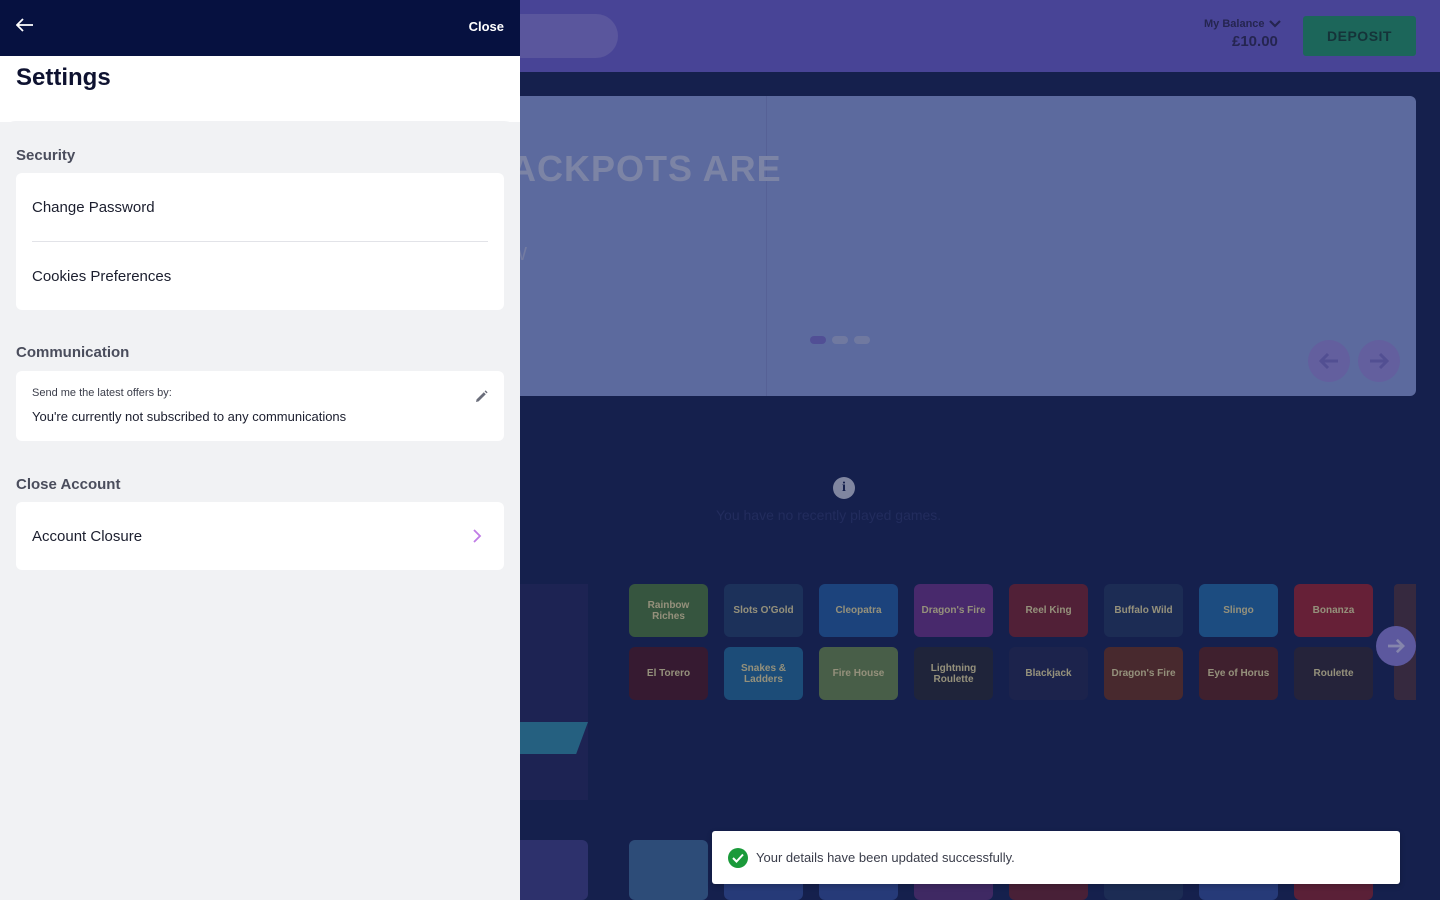 The height and width of the screenshot is (900, 1440). I want to click on edit-communication-button, so click(481, 398).